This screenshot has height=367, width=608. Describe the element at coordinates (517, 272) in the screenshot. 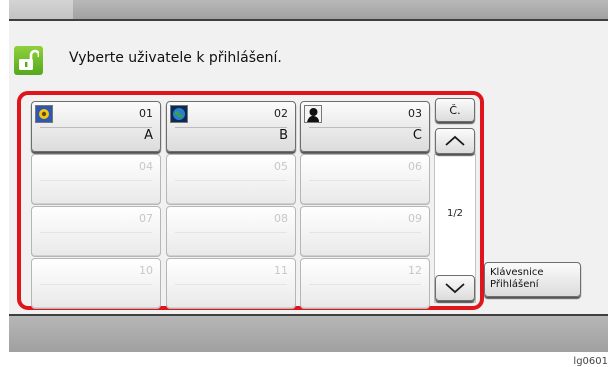

I see `keyboard-login-label-line1: Klávesnice` at that location.